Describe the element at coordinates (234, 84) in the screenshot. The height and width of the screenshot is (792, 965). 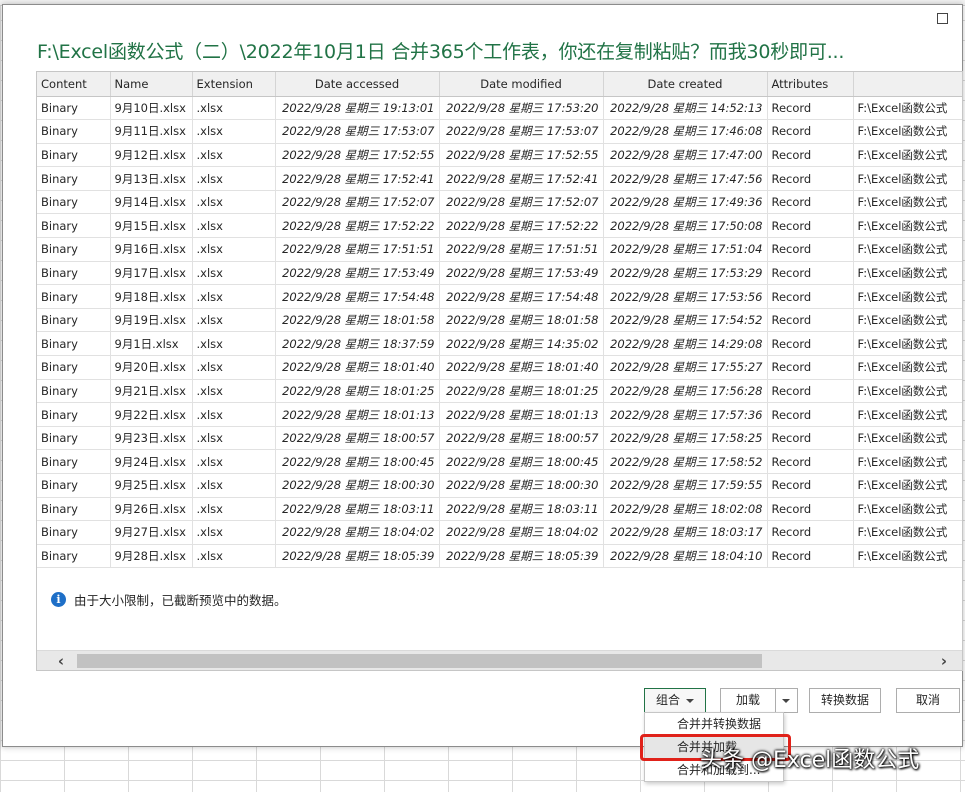
I see `column-header: Extension` at that location.